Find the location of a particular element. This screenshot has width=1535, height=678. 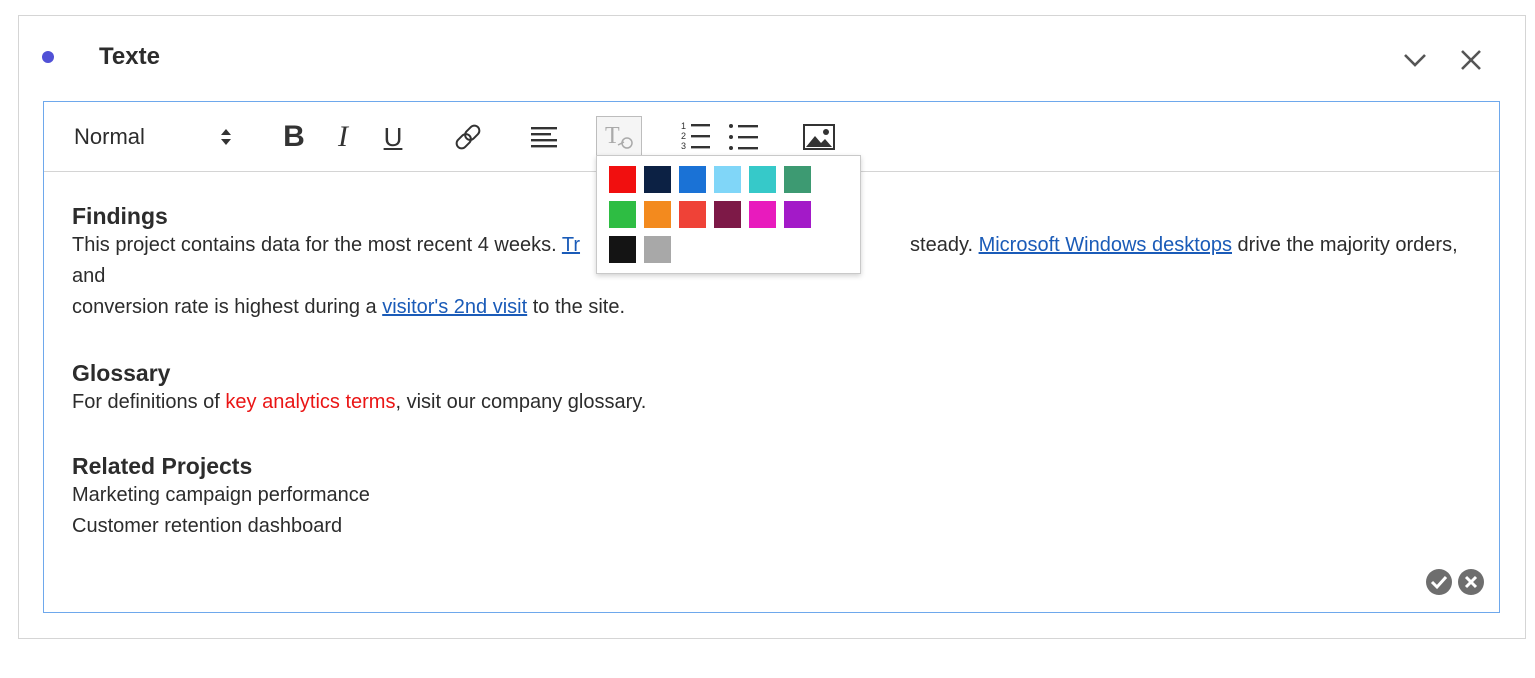

unordered-list-icon is located at coordinates (743, 137).